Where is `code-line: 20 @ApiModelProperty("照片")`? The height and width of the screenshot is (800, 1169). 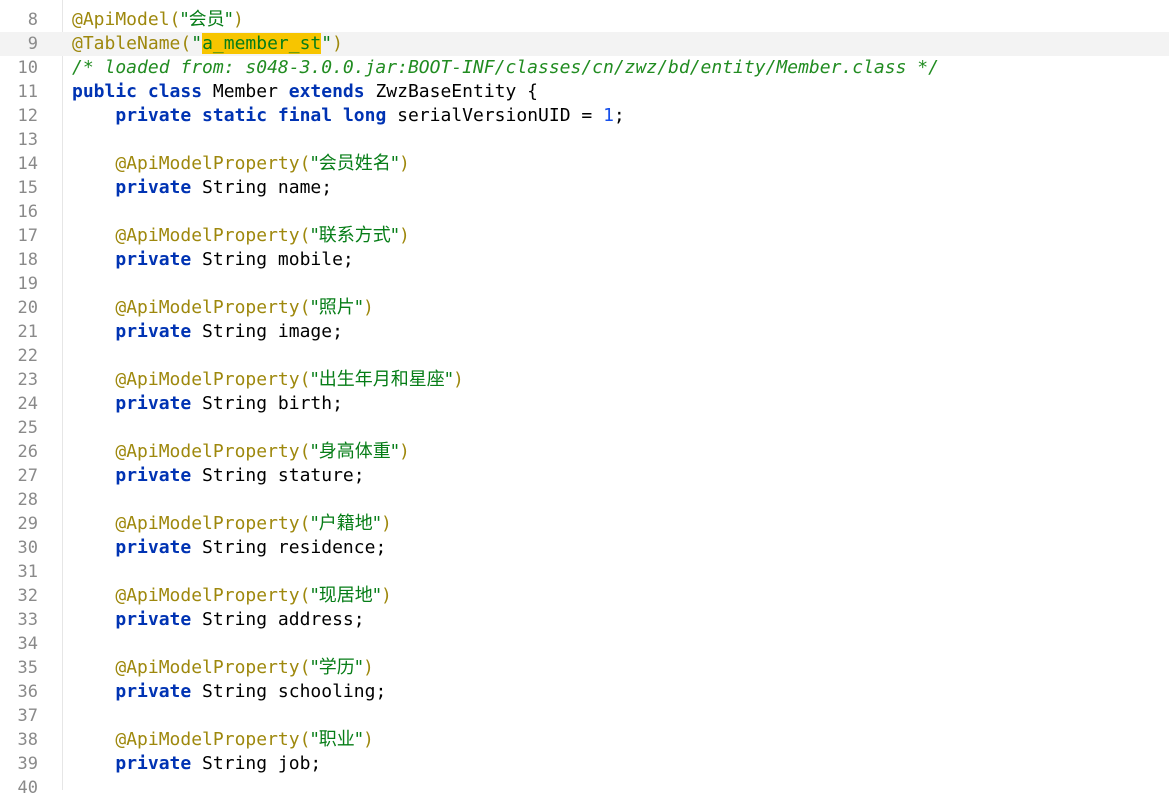
code-line: 20 @ApiModelProperty("照片") is located at coordinates (584, 308).